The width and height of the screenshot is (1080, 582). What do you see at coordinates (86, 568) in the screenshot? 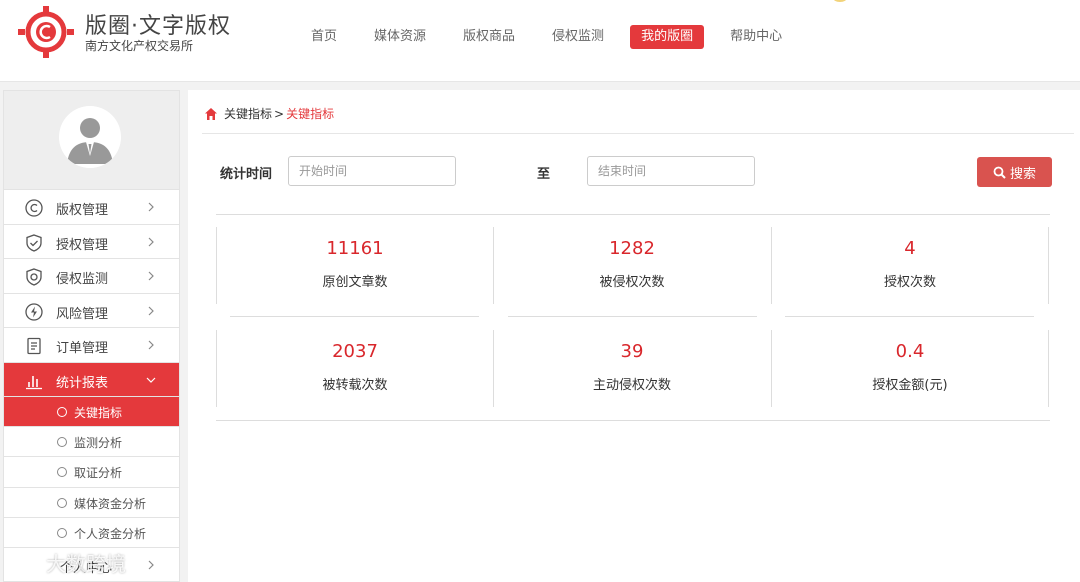
I see `sidebar-item-label: 个人中心` at bounding box center [86, 568].